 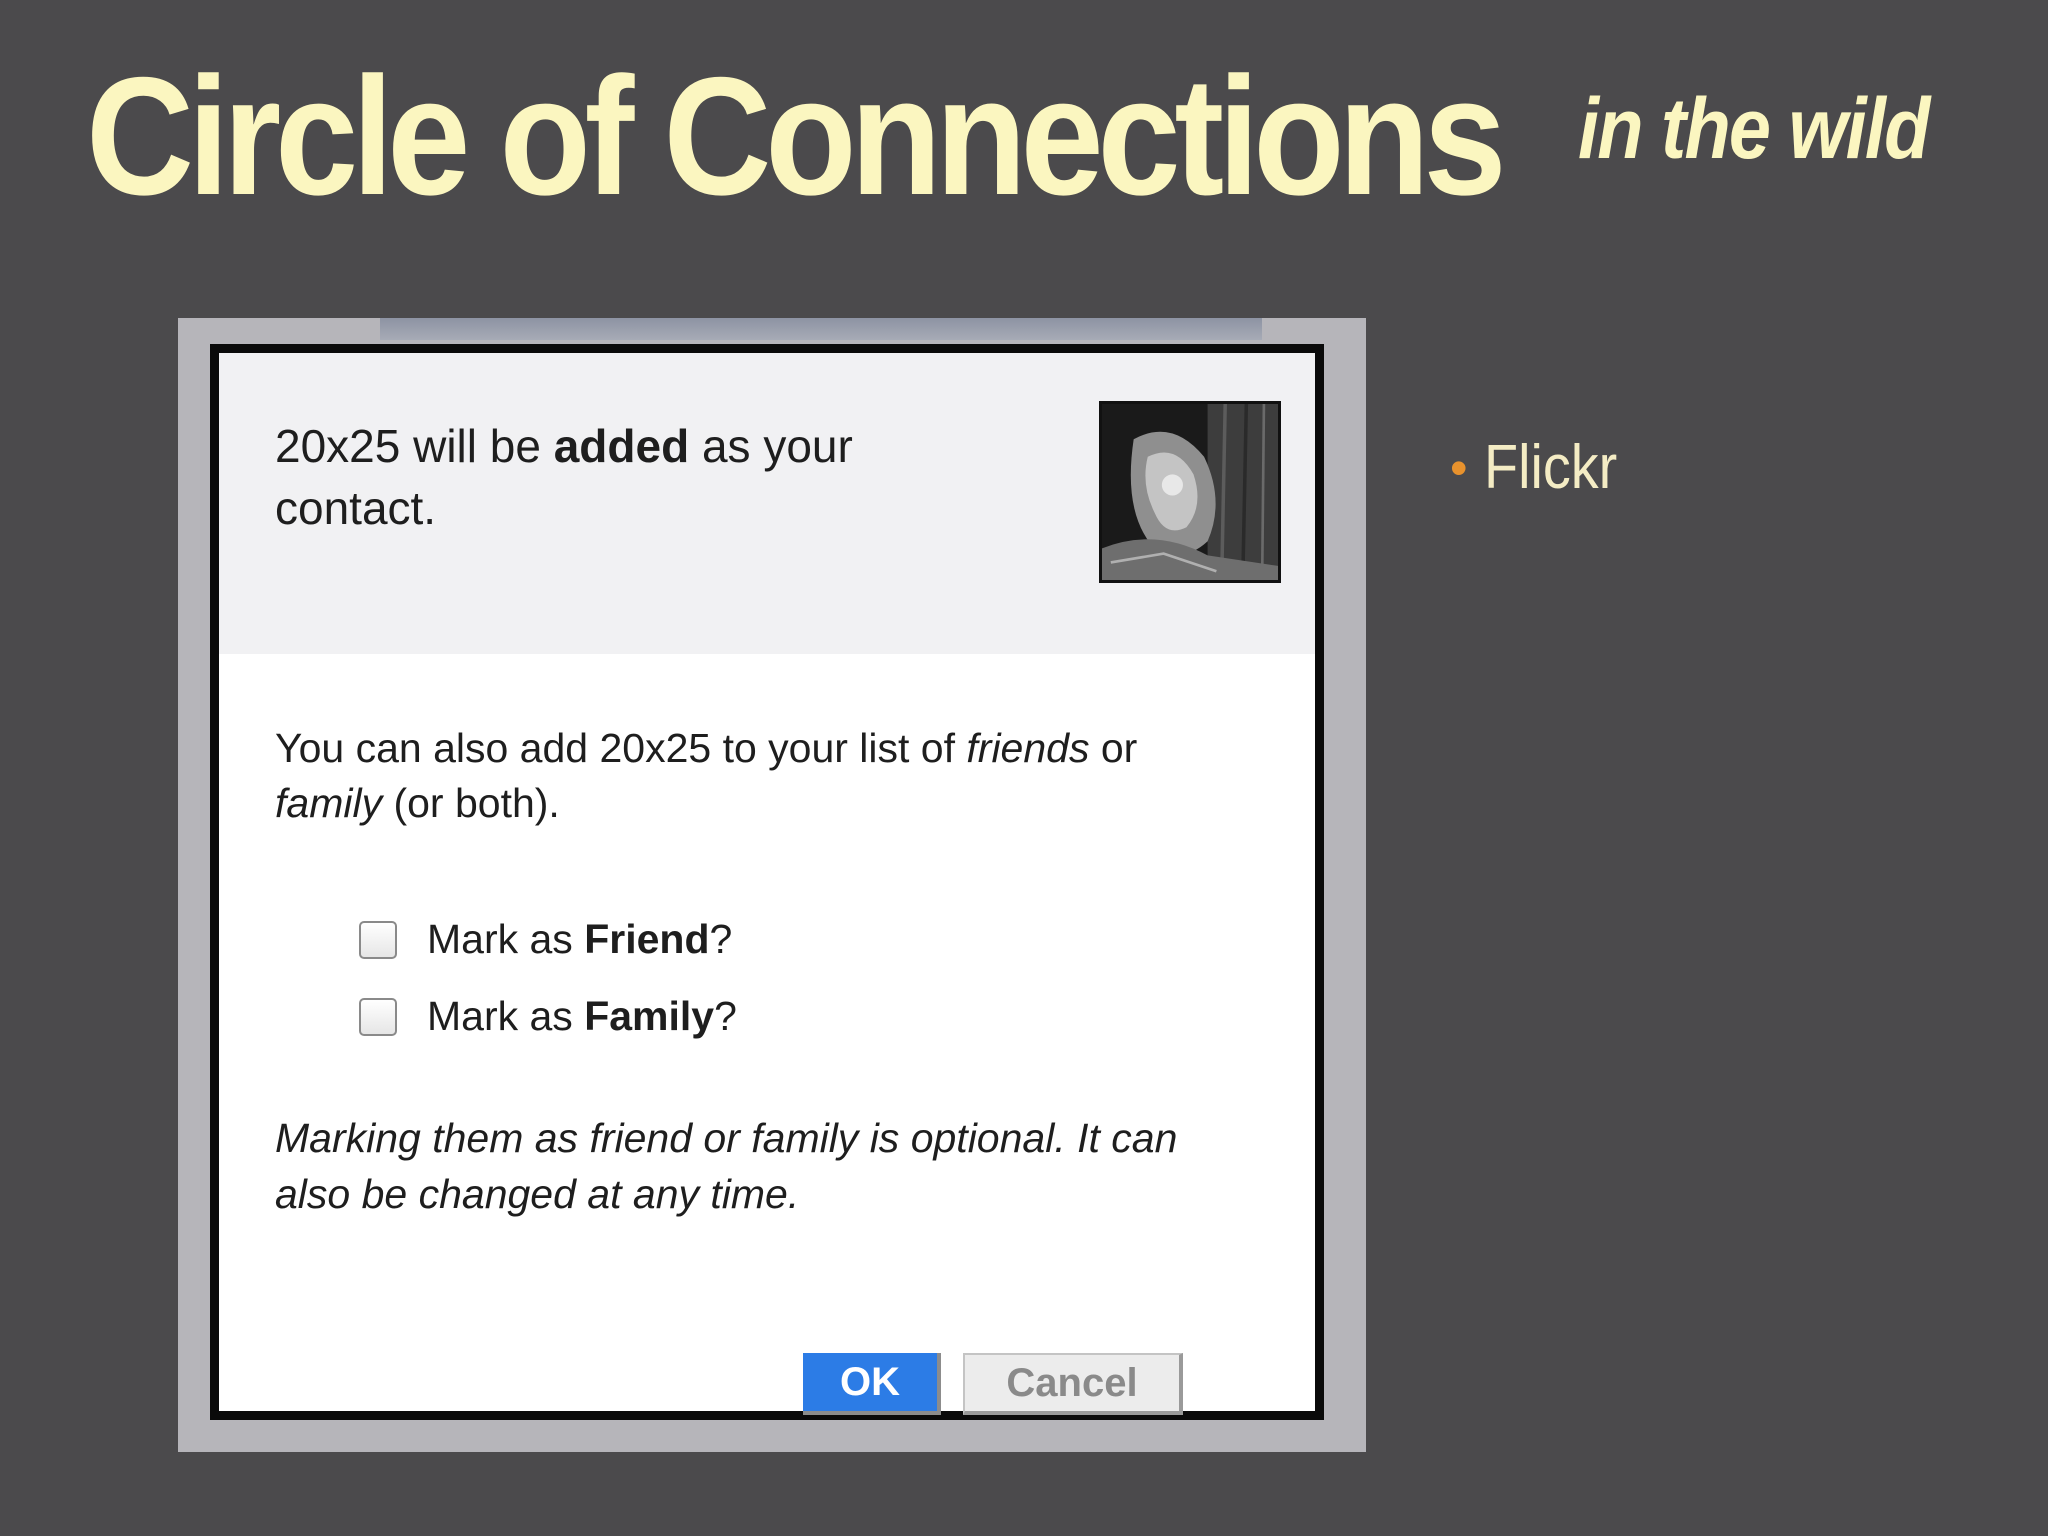 What do you see at coordinates (378, 1016) in the screenshot?
I see `family-checkbox` at bounding box center [378, 1016].